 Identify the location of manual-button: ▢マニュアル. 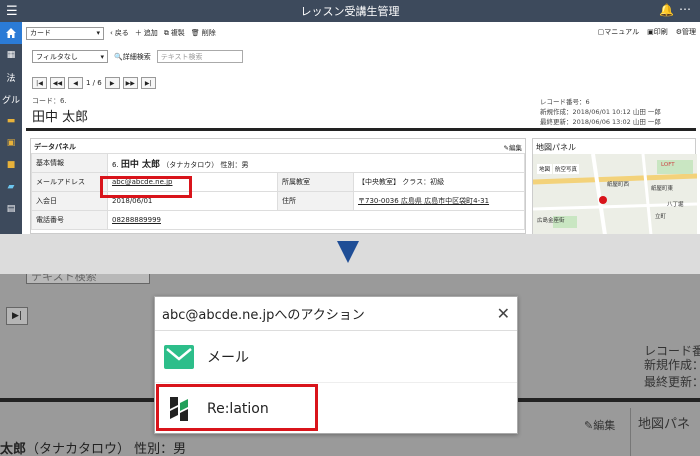
(618, 32).